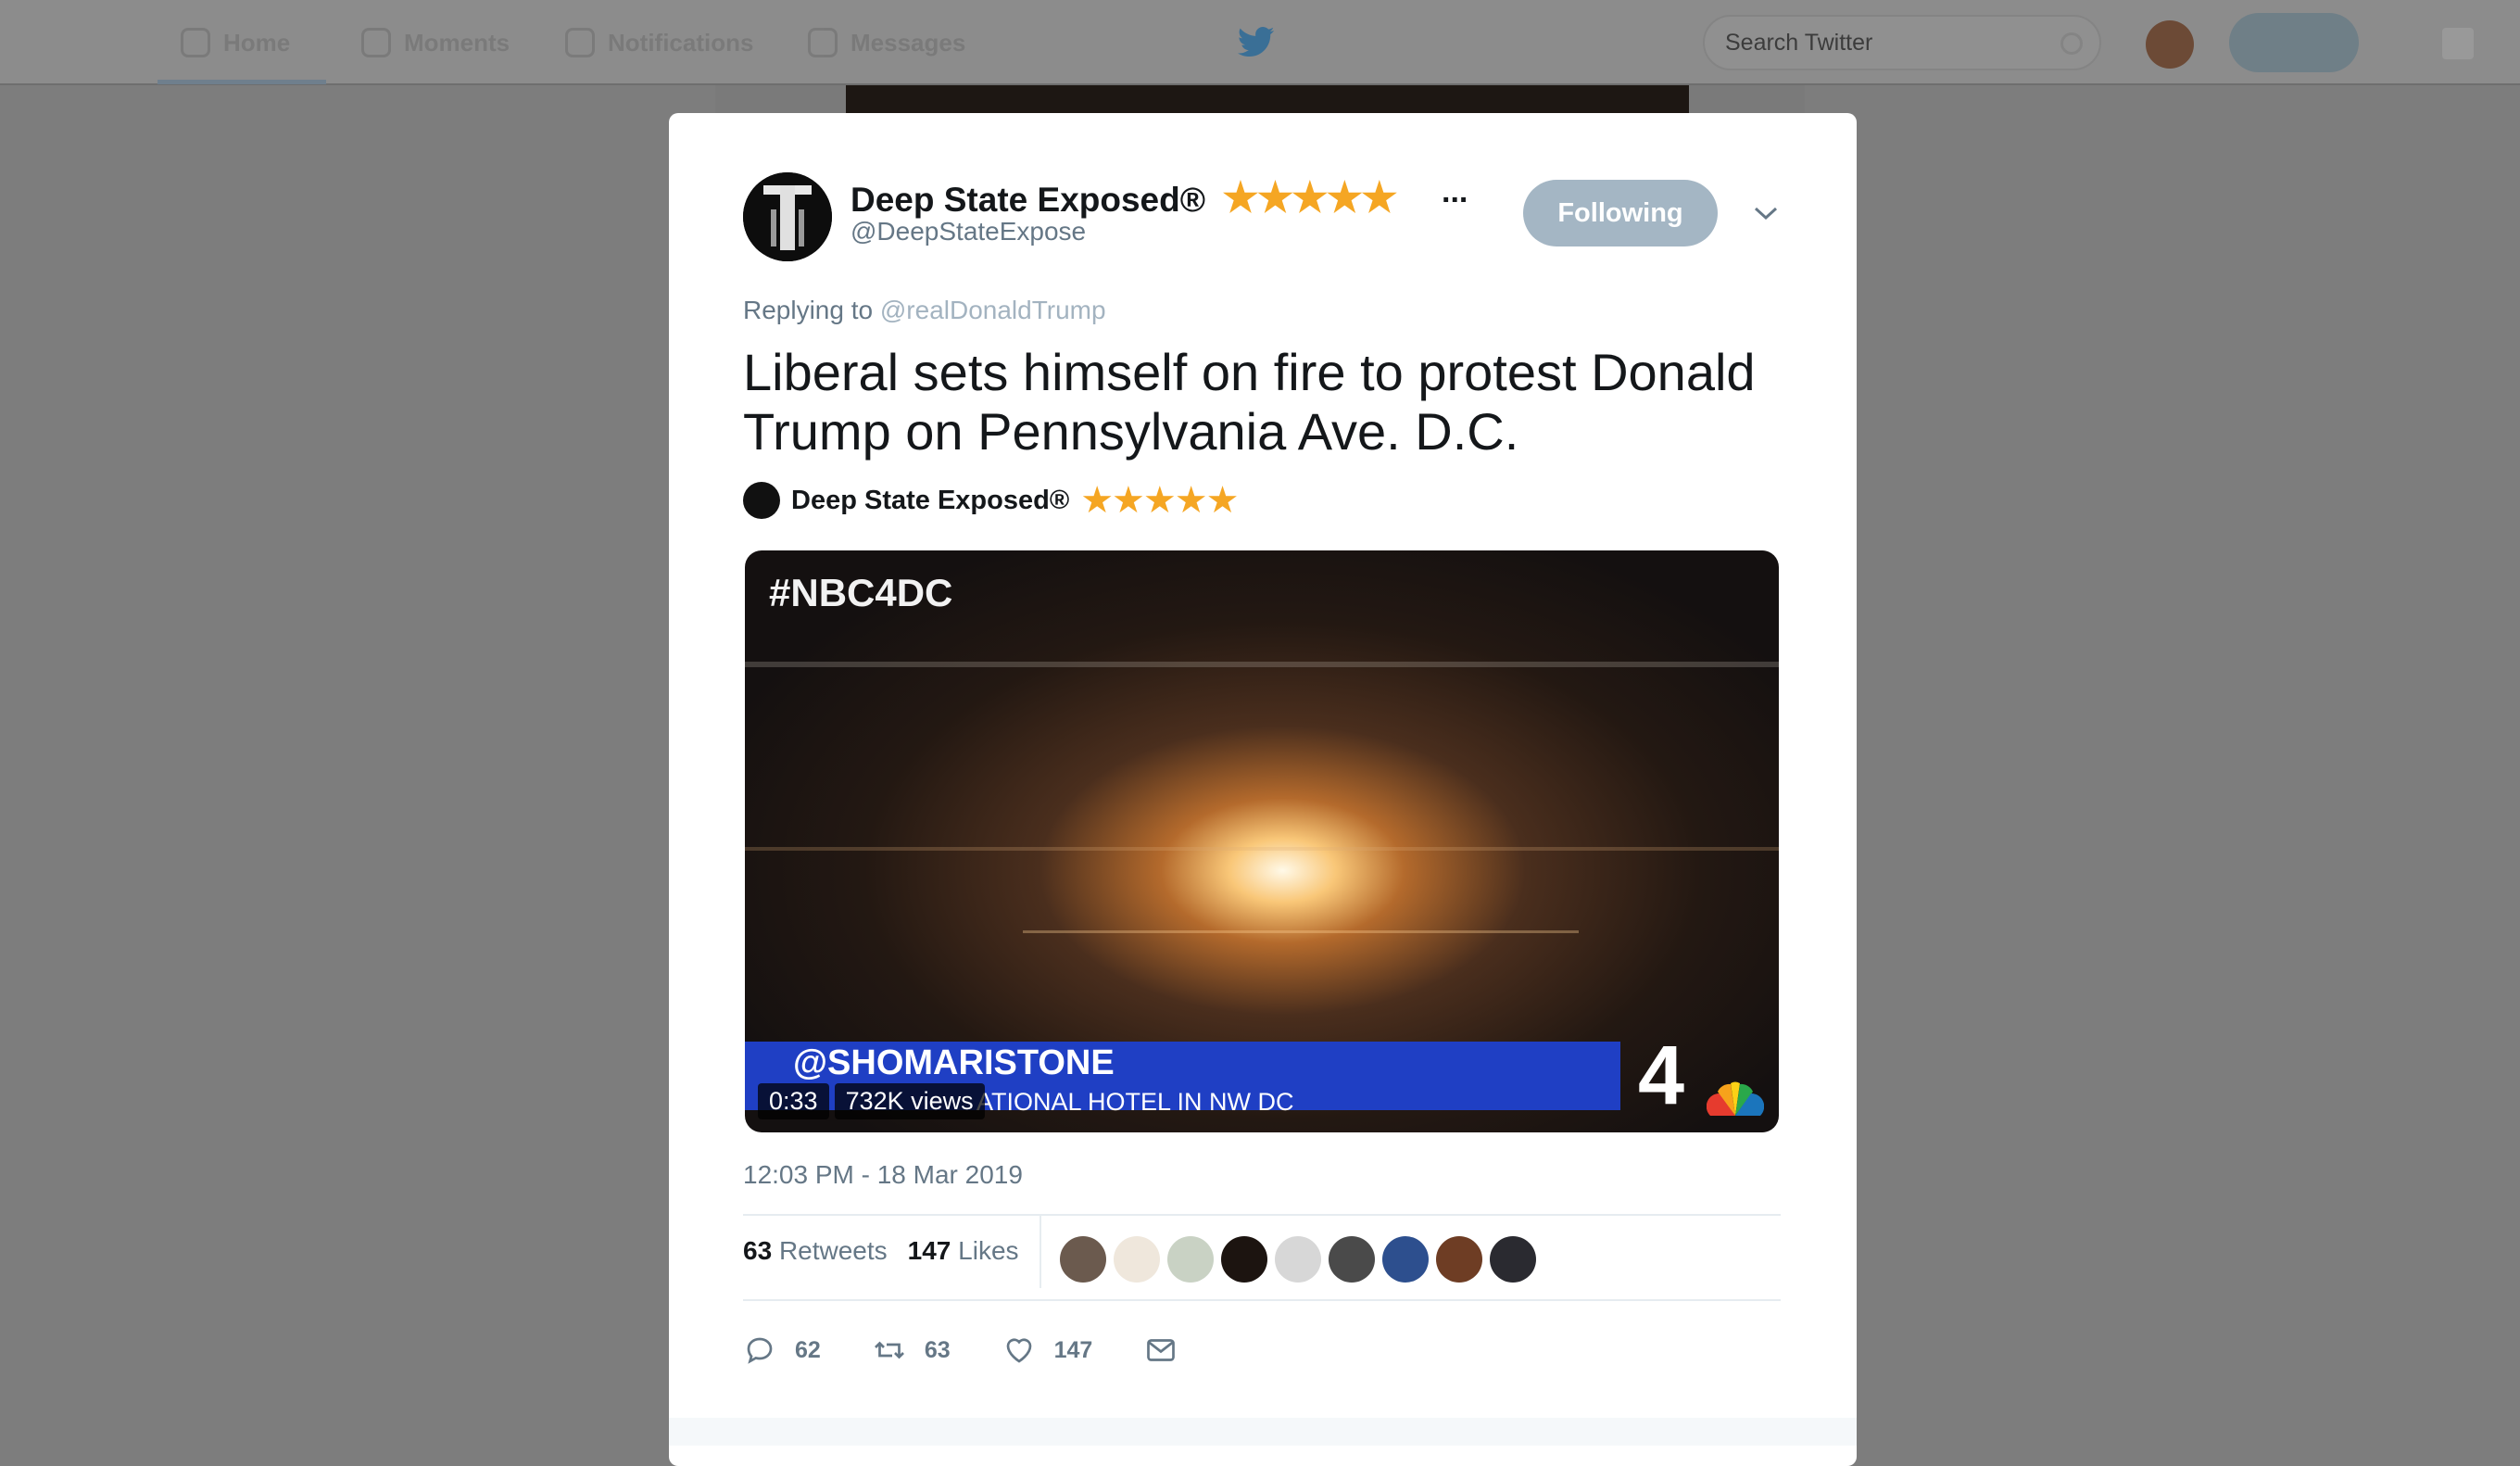 The image size is (2520, 1466). What do you see at coordinates (861, 592) in the screenshot?
I see `video-channel-tag: #NBC4DC` at bounding box center [861, 592].